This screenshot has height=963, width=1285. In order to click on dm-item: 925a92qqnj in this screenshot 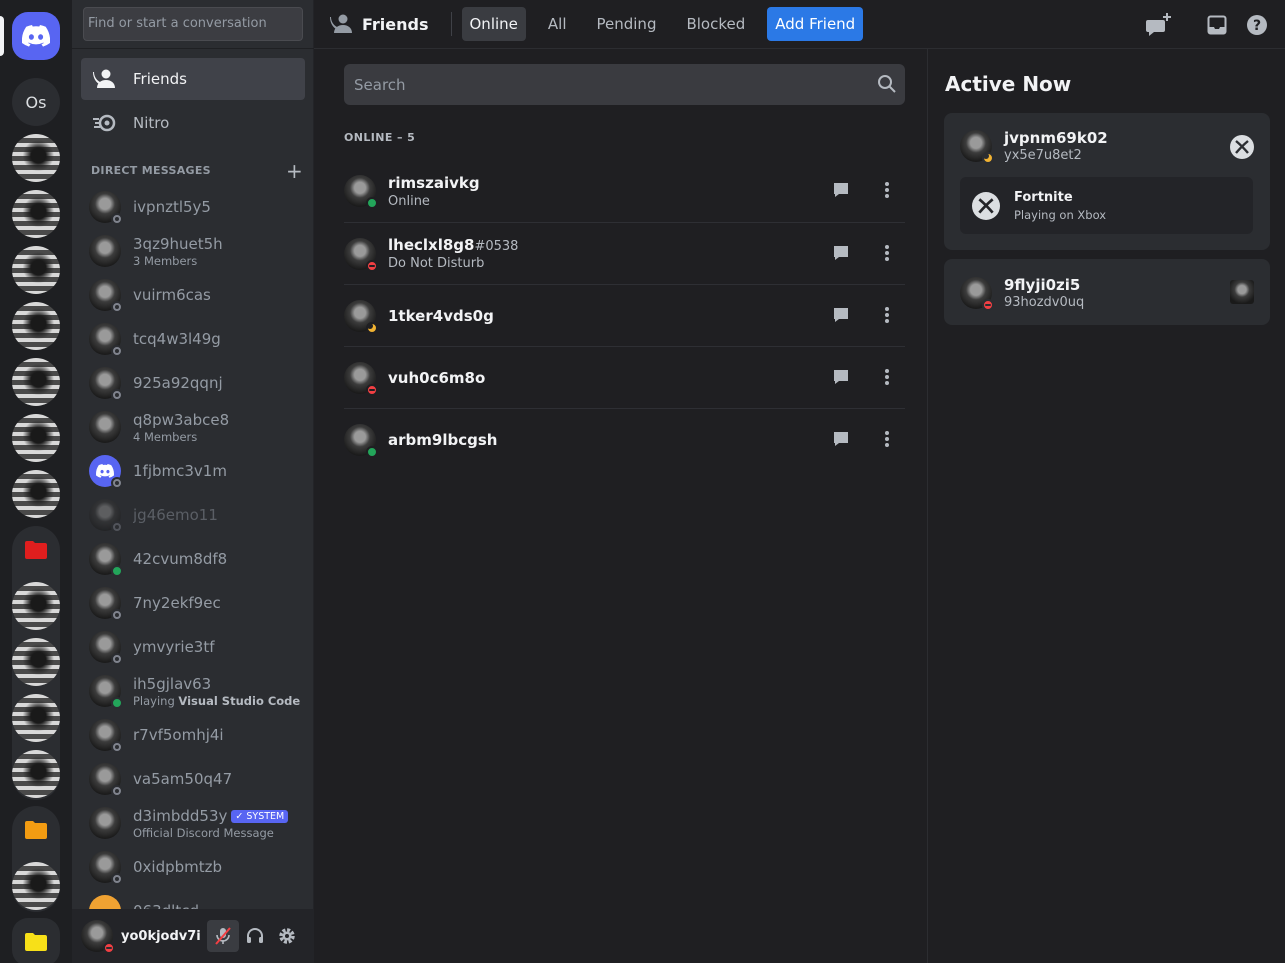, I will do `click(193, 383)`.